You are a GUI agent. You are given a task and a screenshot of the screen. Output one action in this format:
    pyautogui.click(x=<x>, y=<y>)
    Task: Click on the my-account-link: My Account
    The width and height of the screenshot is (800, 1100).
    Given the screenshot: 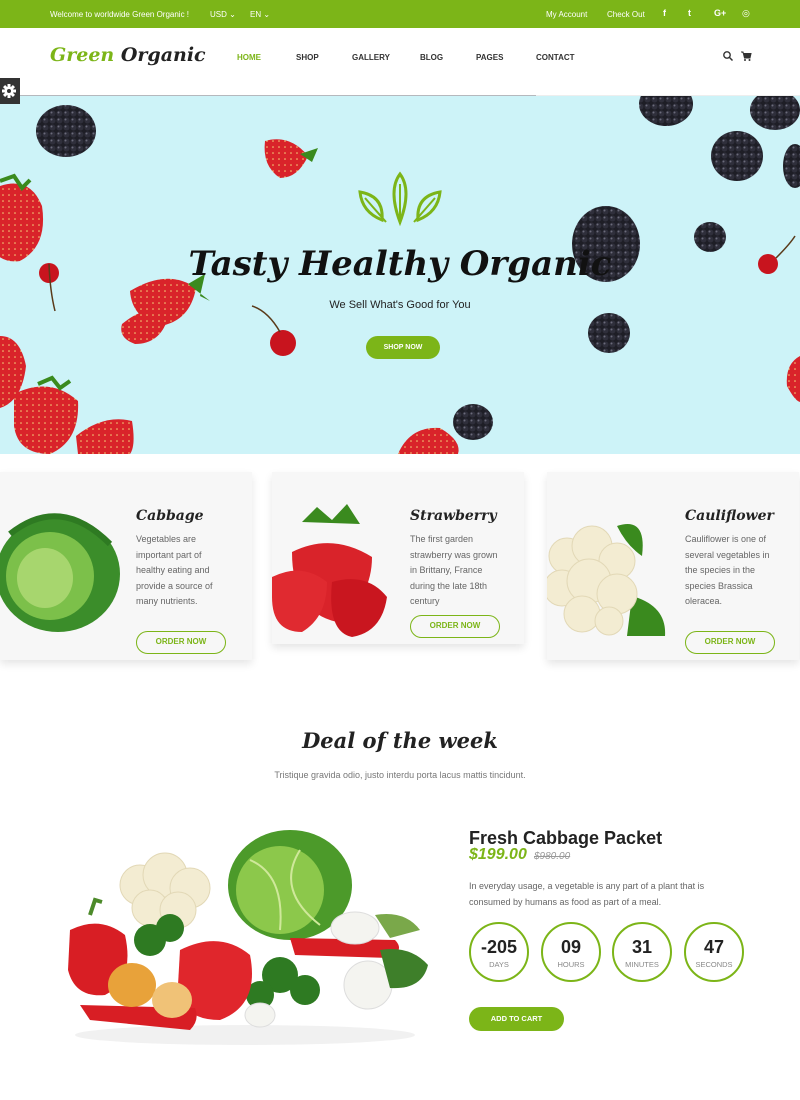 What is the action you would take?
    pyautogui.click(x=566, y=14)
    